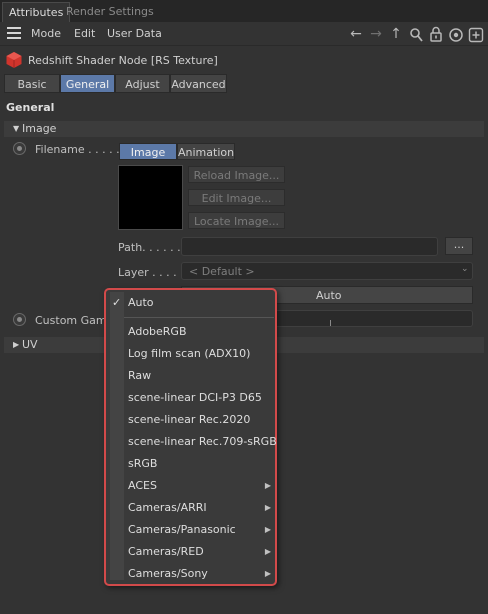  What do you see at coordinates (77, 149) in the screenshot?
I see `filename-label: Filename . . . . .` at bounding box center [77, 149].